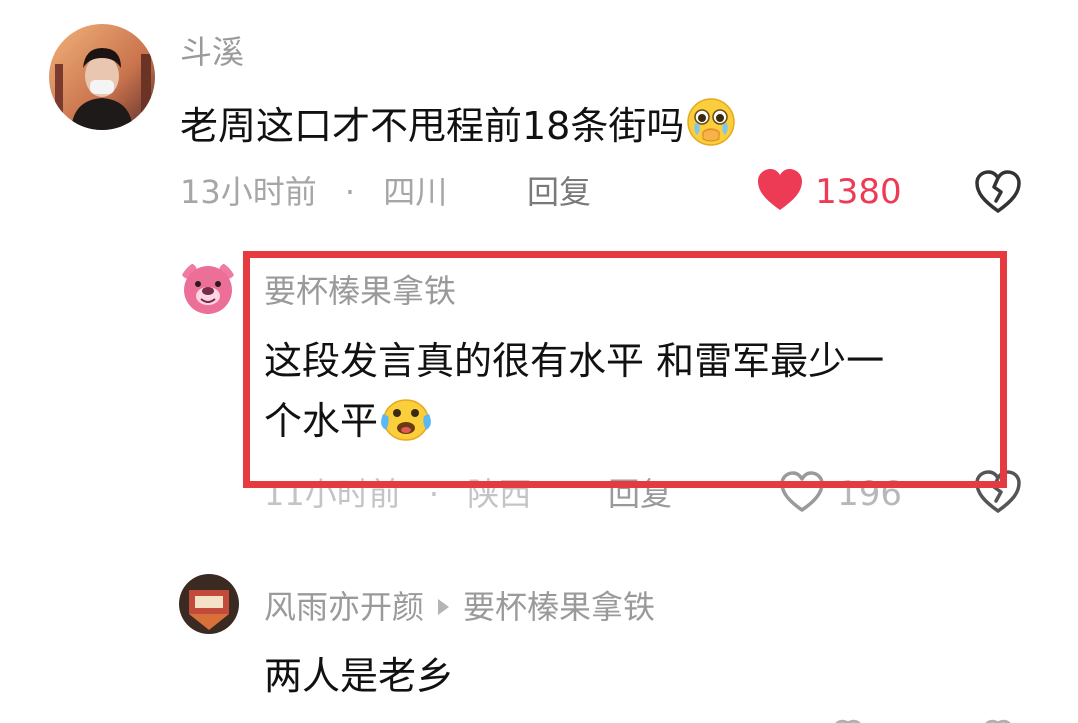 The width and height of the screenshot is (1078, 723). What do you see at coordinates (780, 192) in the screenshot?
I see `heart-filled-icon` at bounding box center [780, 192].